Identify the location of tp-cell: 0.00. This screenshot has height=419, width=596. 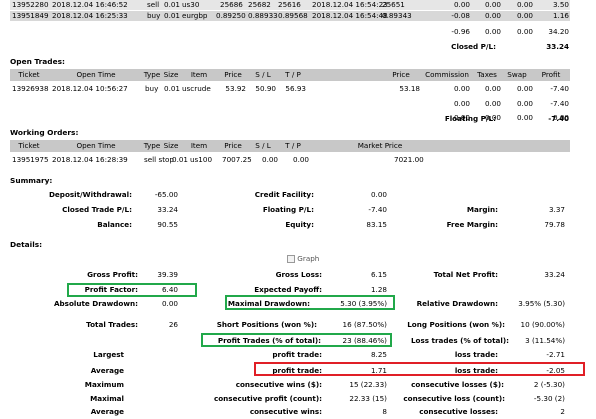
(301, 159).